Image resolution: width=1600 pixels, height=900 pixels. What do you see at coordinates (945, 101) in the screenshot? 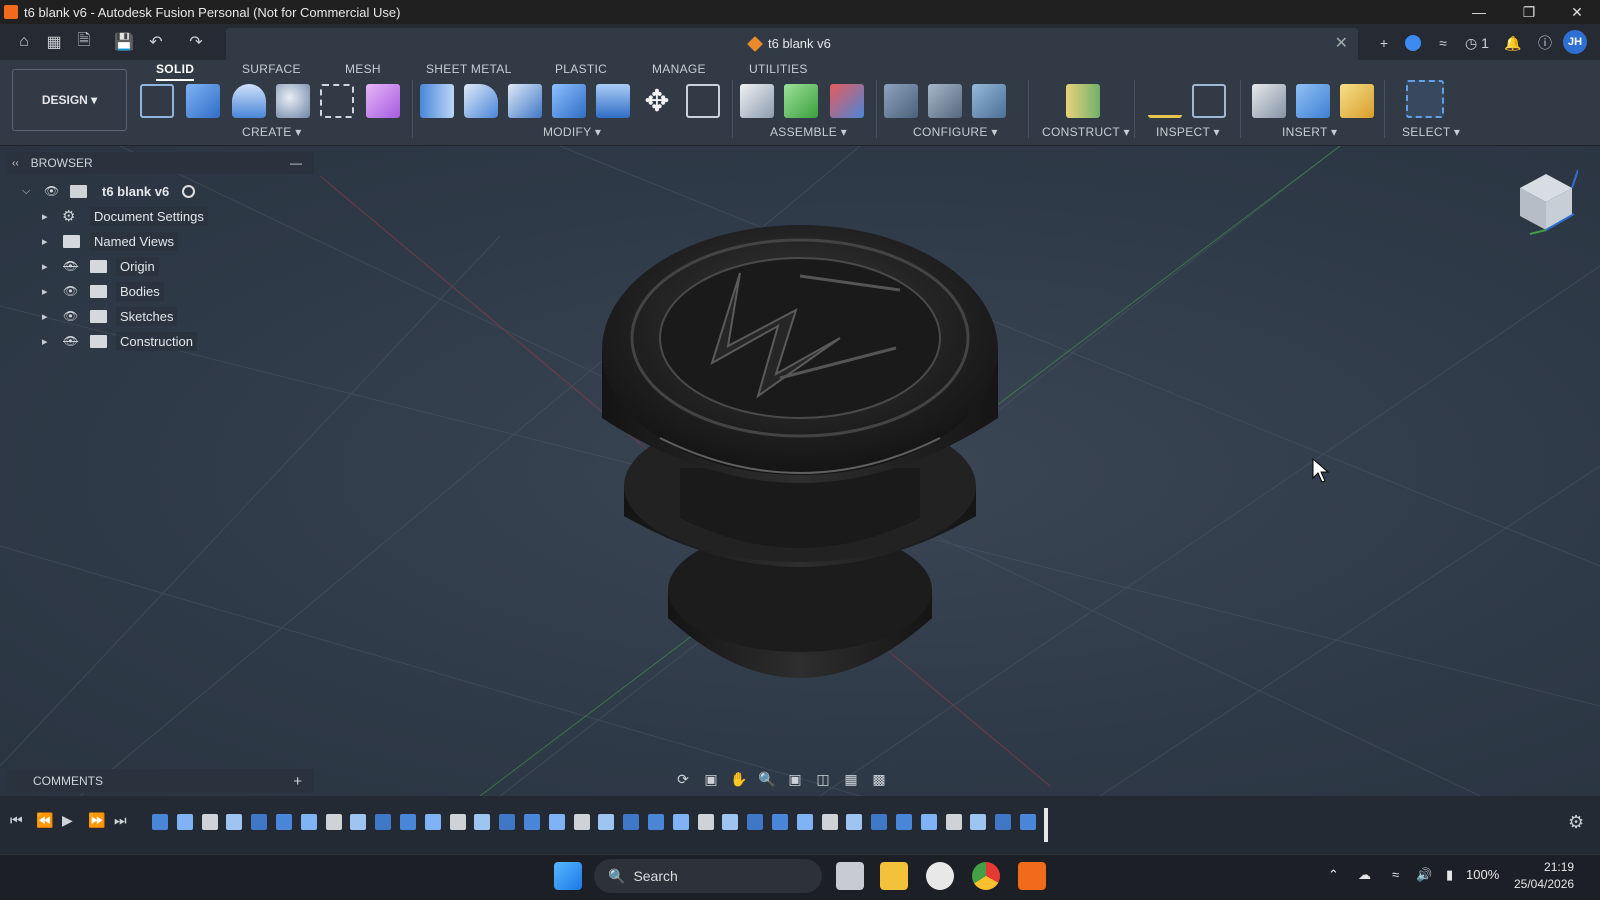
I see `configuration-table-icon` at bounding box center [945, 101].